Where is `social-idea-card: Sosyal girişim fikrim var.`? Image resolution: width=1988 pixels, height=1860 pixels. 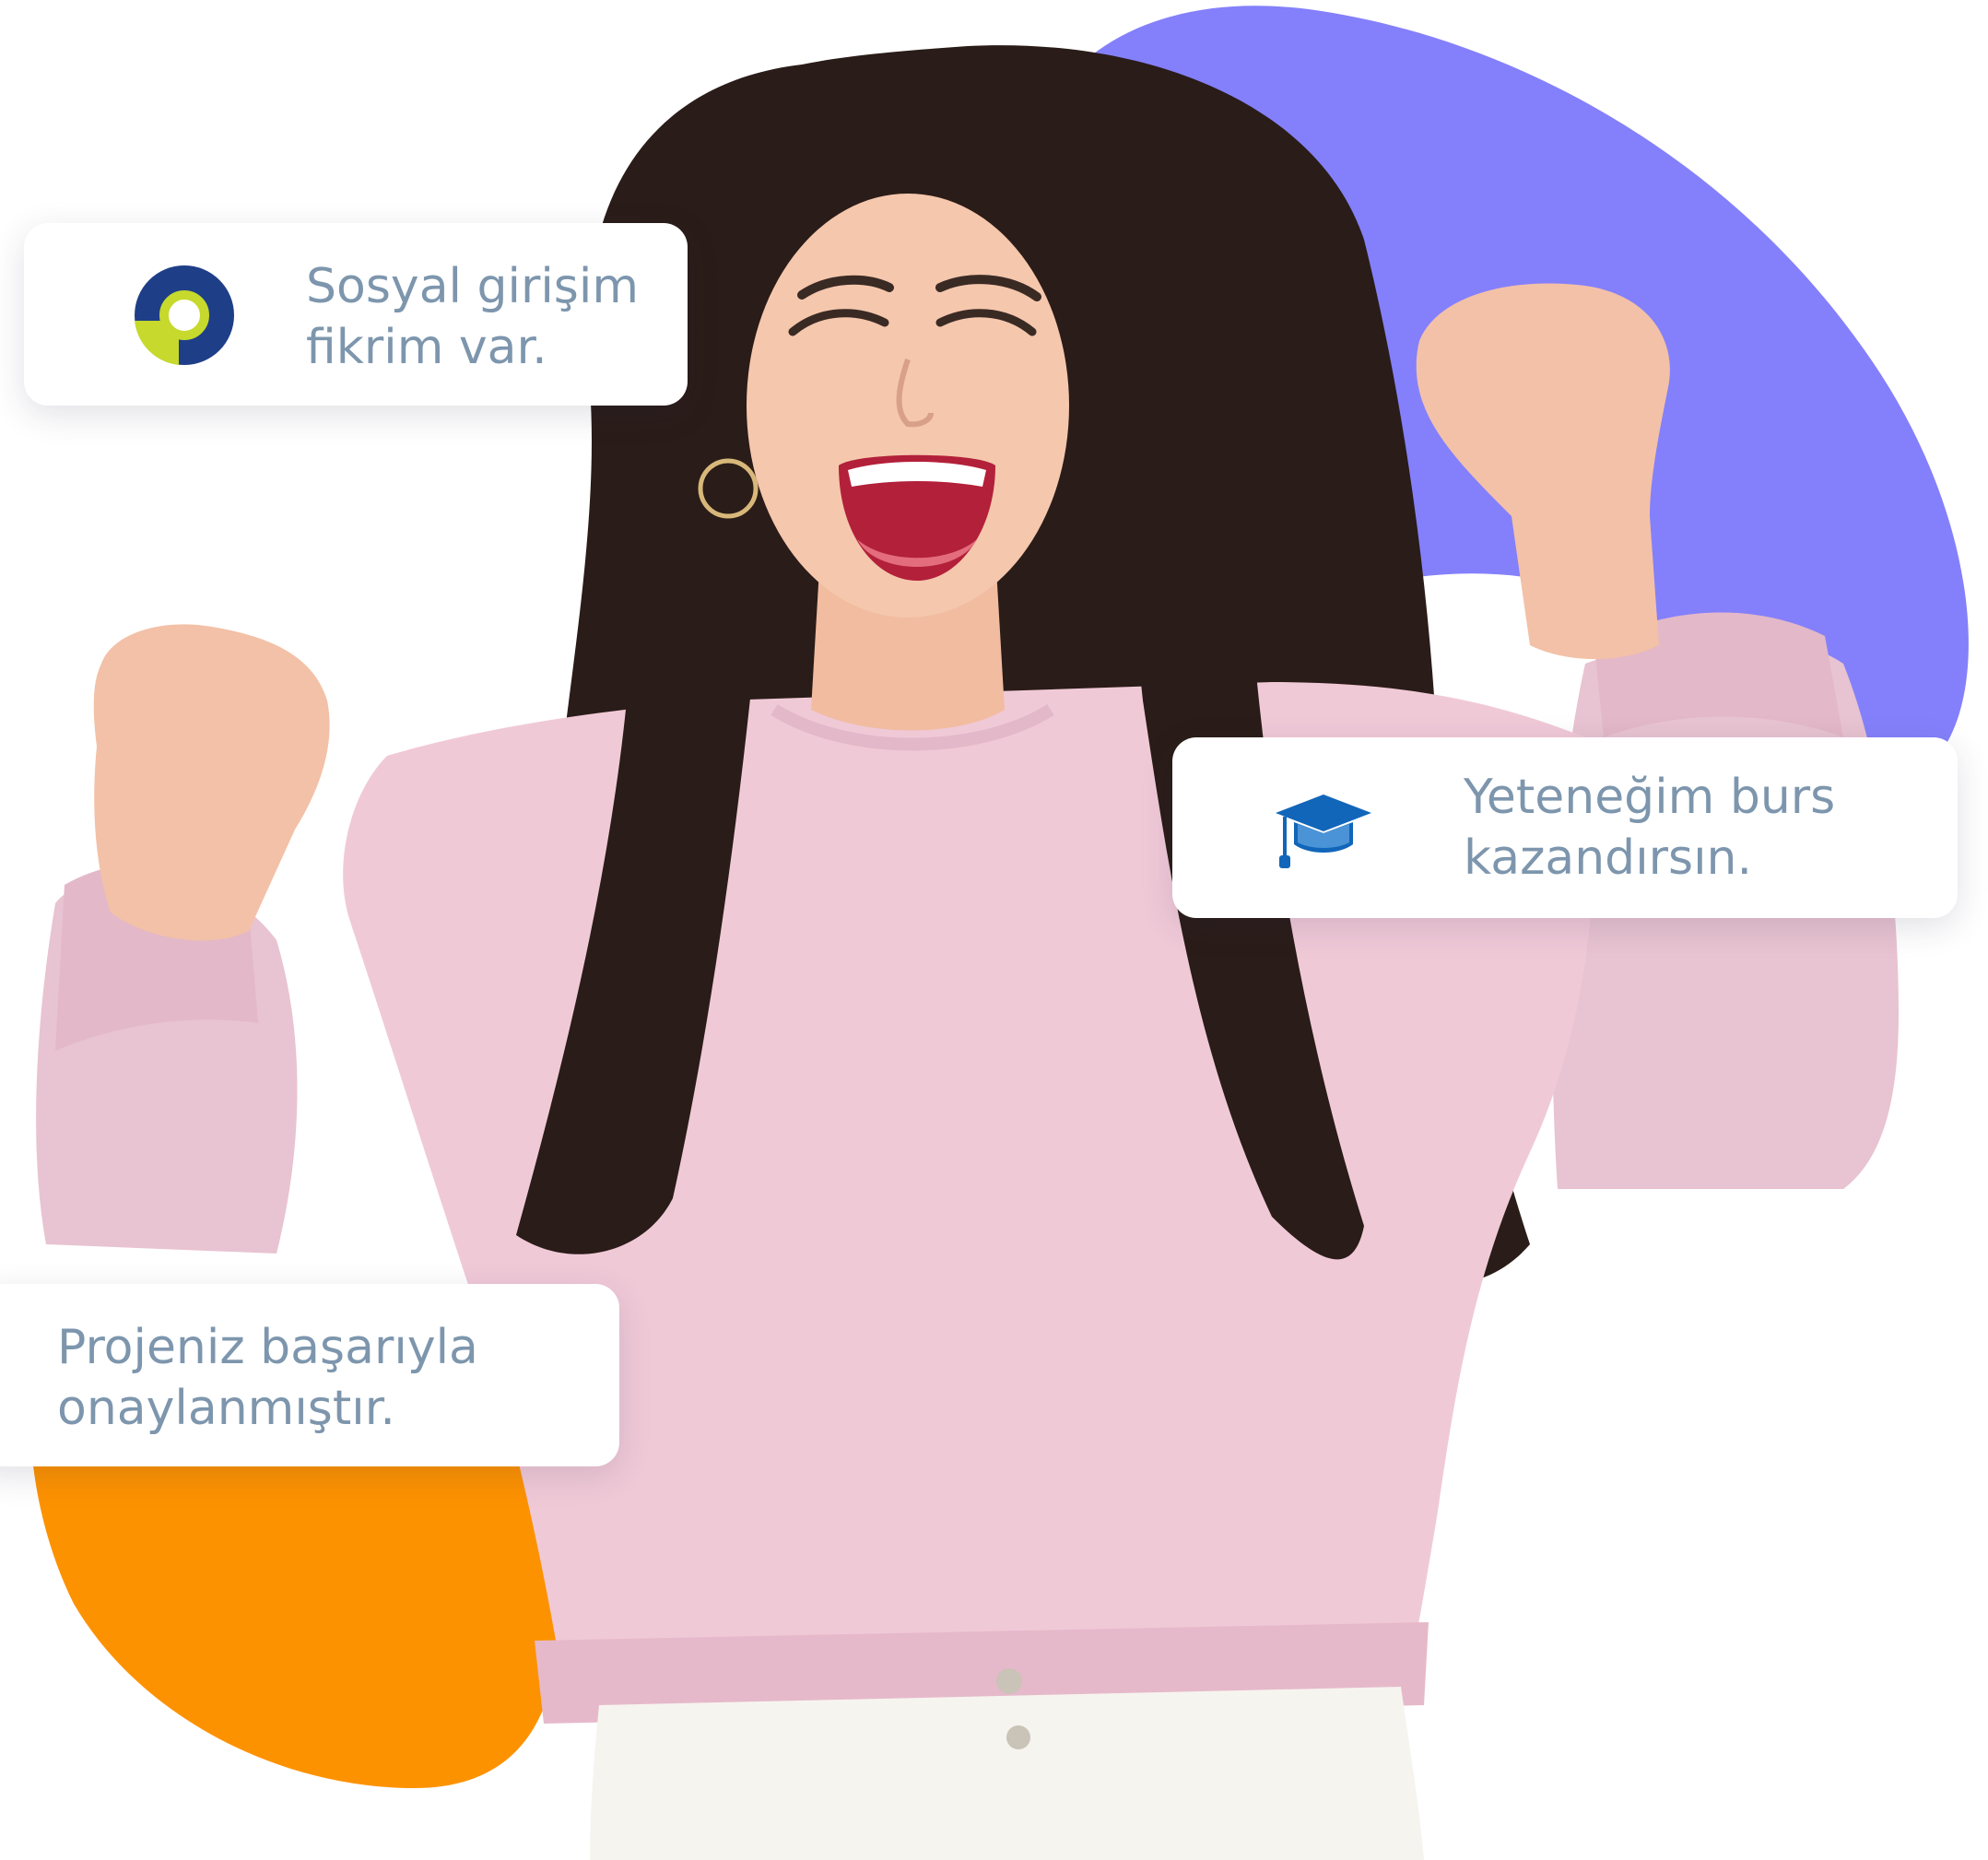 social-idea-card: Sosyal girişim fikrim var. is located at coordinates (356, 315).